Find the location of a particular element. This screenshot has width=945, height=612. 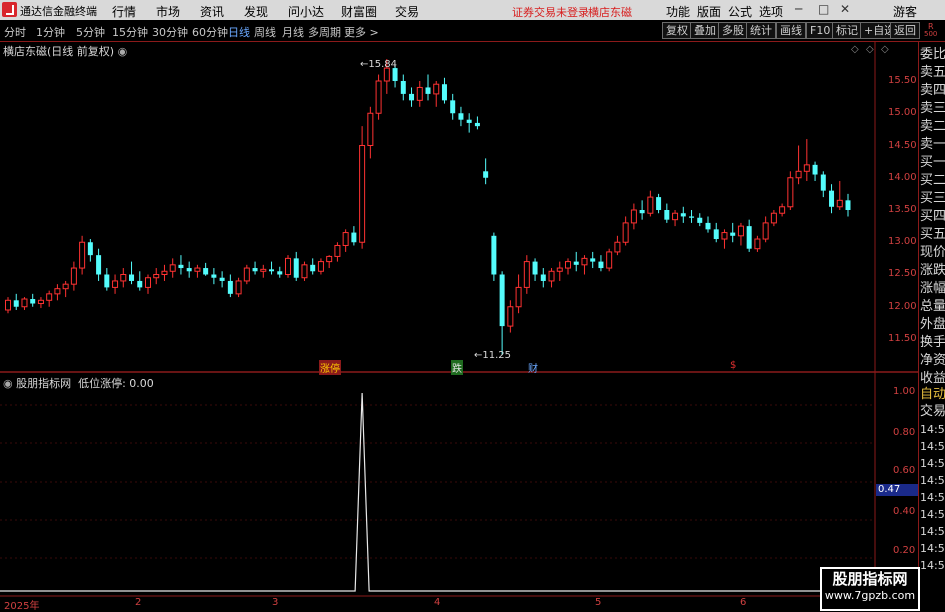

sidebar-item: 现价 is located at coordinates (932, 253).